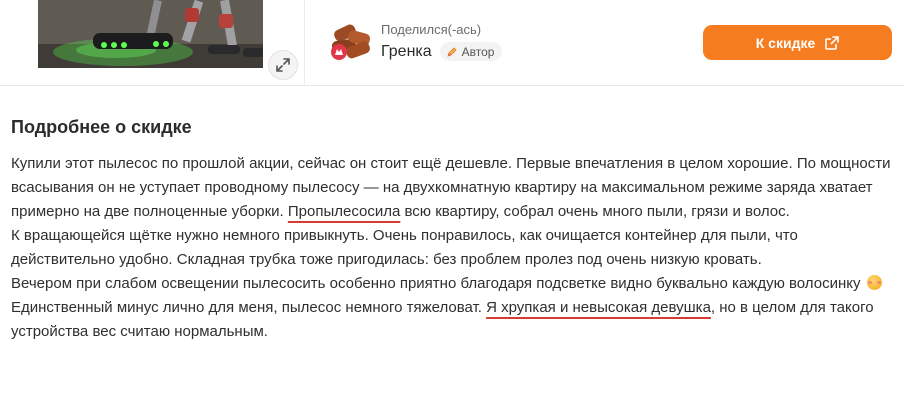 The height and width of the screenshot is (401, 904). What do you see at coordinates (351, 41) in the screenshot?
I see `toast-avatar-icon` at bounding box center [351, 41].